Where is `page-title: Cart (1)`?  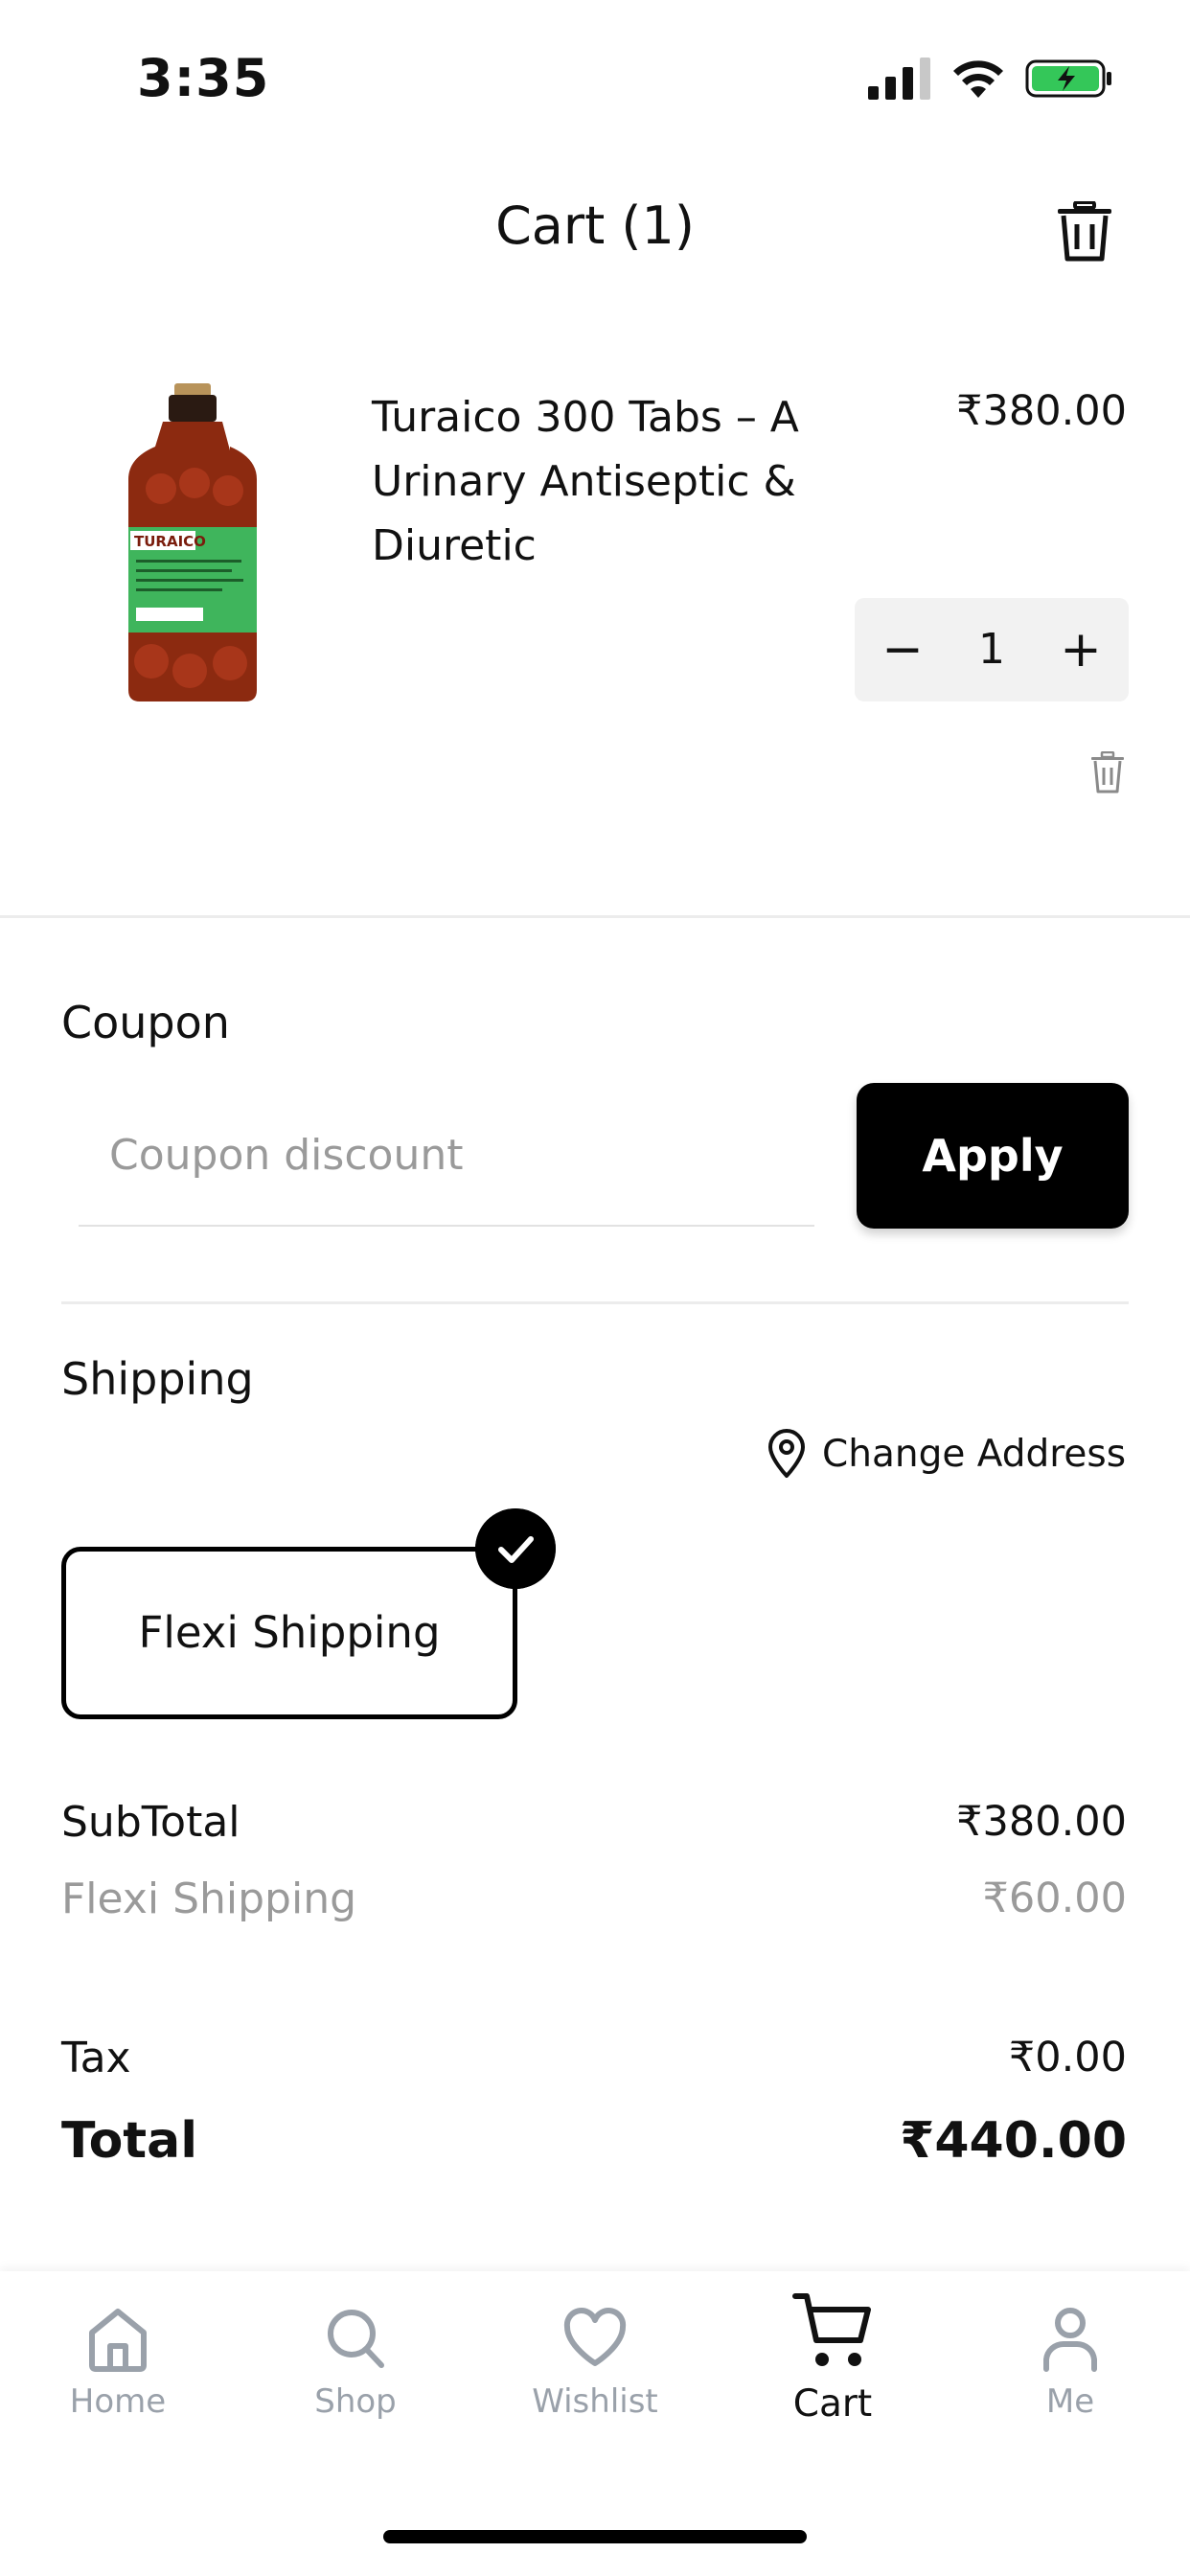
page-title: Cart (1) is located at coordinates (595, 226).